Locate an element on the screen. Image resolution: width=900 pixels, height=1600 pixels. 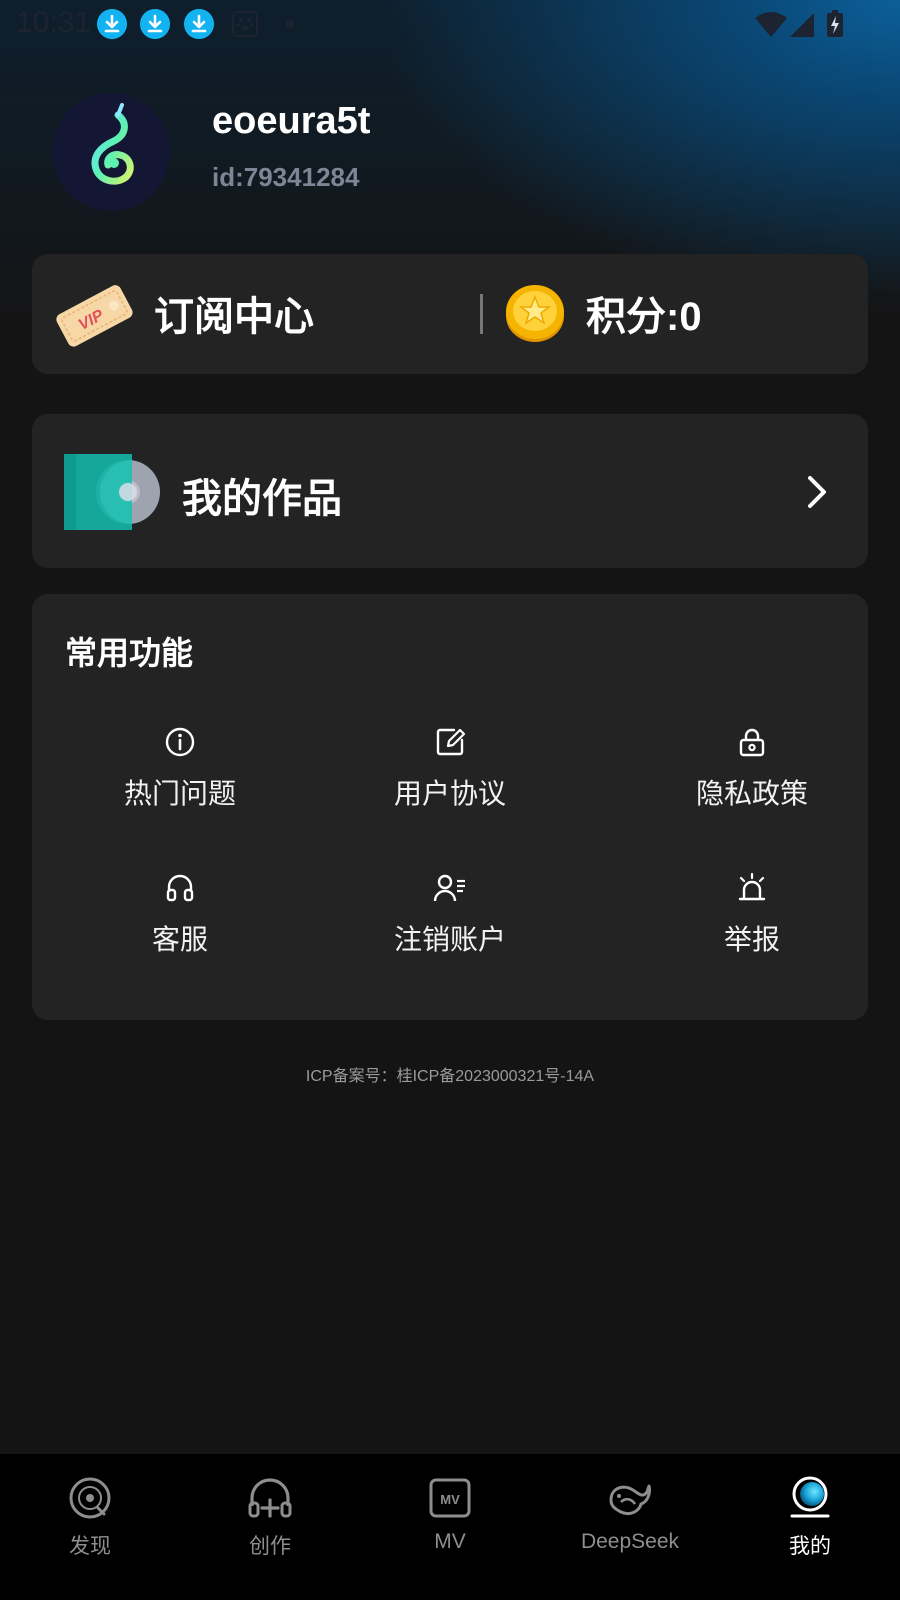
subscription-card: VIP 订阅中心 积分:0 is located at coordinates (450, 314).